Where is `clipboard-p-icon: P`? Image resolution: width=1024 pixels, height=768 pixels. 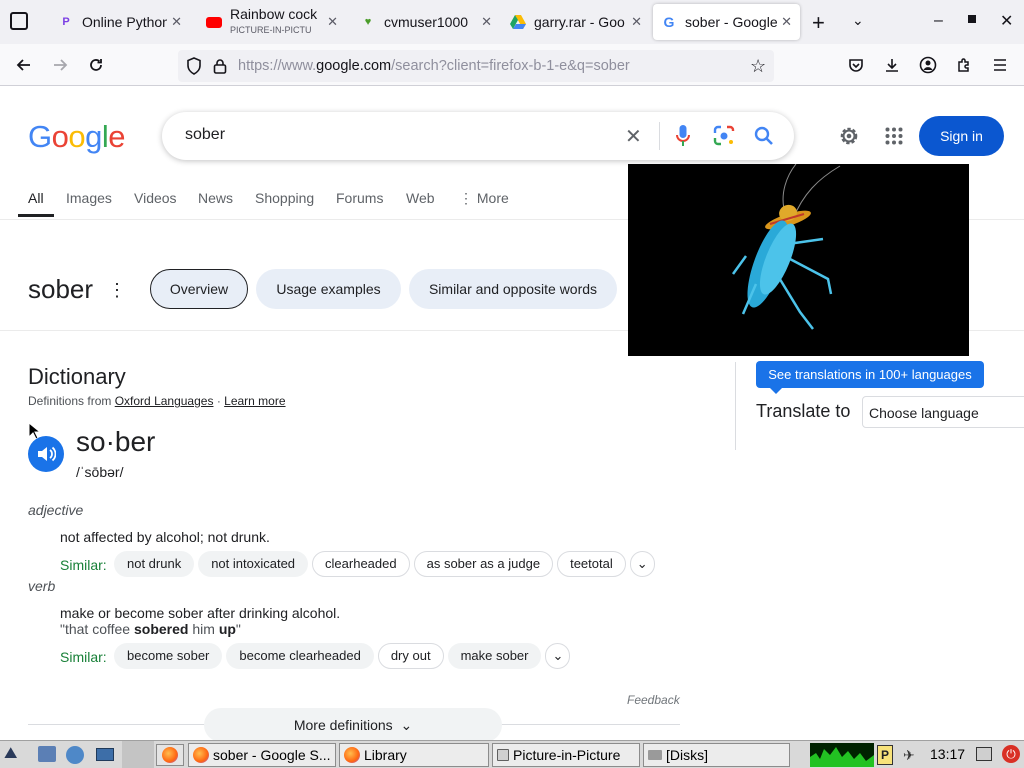
clipboard-p-icon: P is located at coordinates (885, 755).